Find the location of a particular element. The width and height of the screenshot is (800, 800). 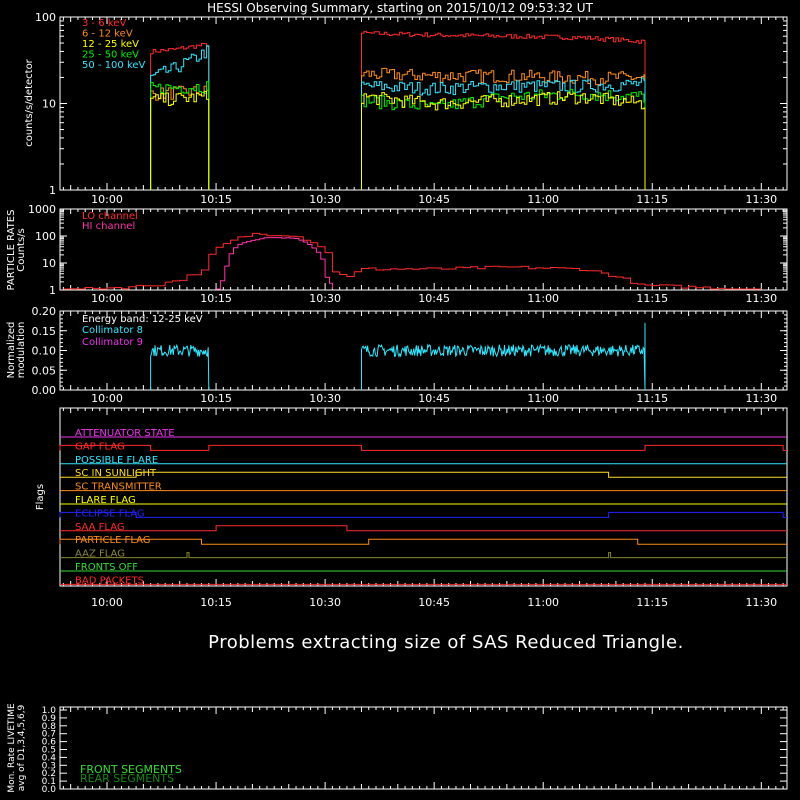

modulation-x-tick-label: 11:00 is located at coordinates (543, 398).